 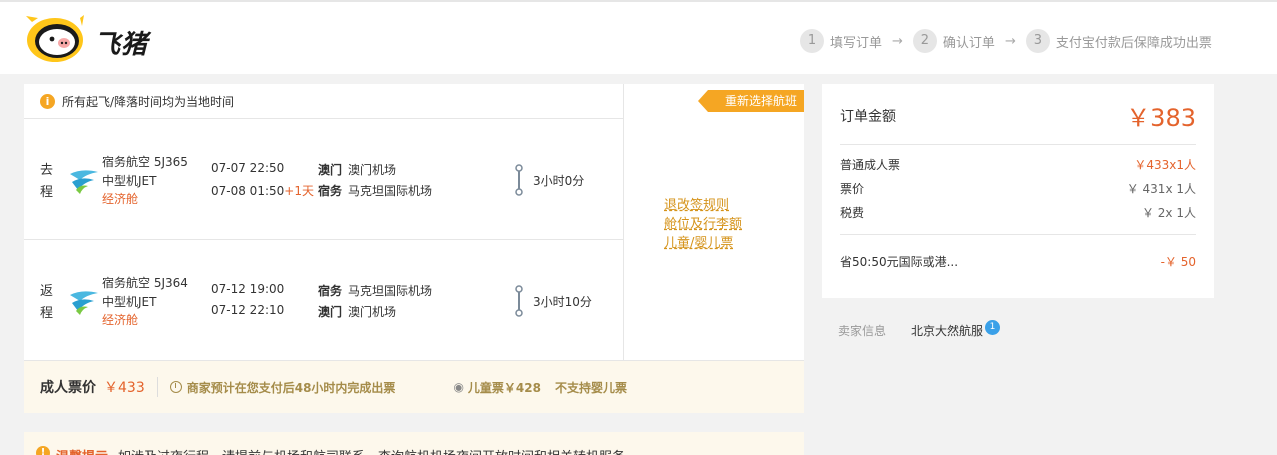 I want to click on discount-row: 省50:50元国际或港... -￥ 50, so click(x=1018, y=261).